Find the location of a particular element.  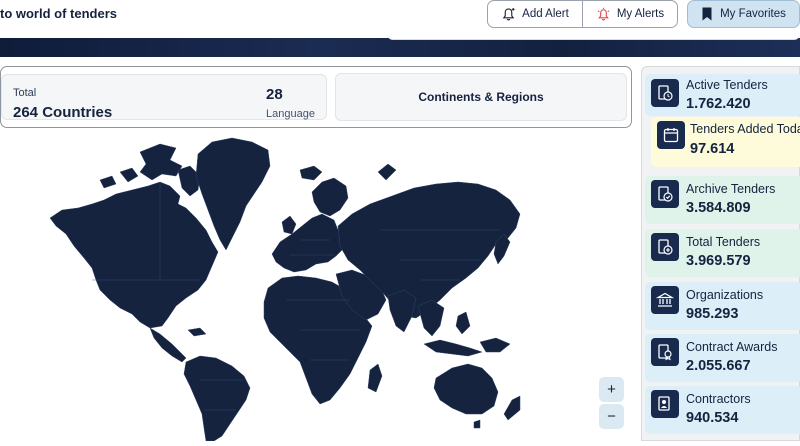

stat-card-contractors: Contractors 940.534 is located at coordinates (722, 410).